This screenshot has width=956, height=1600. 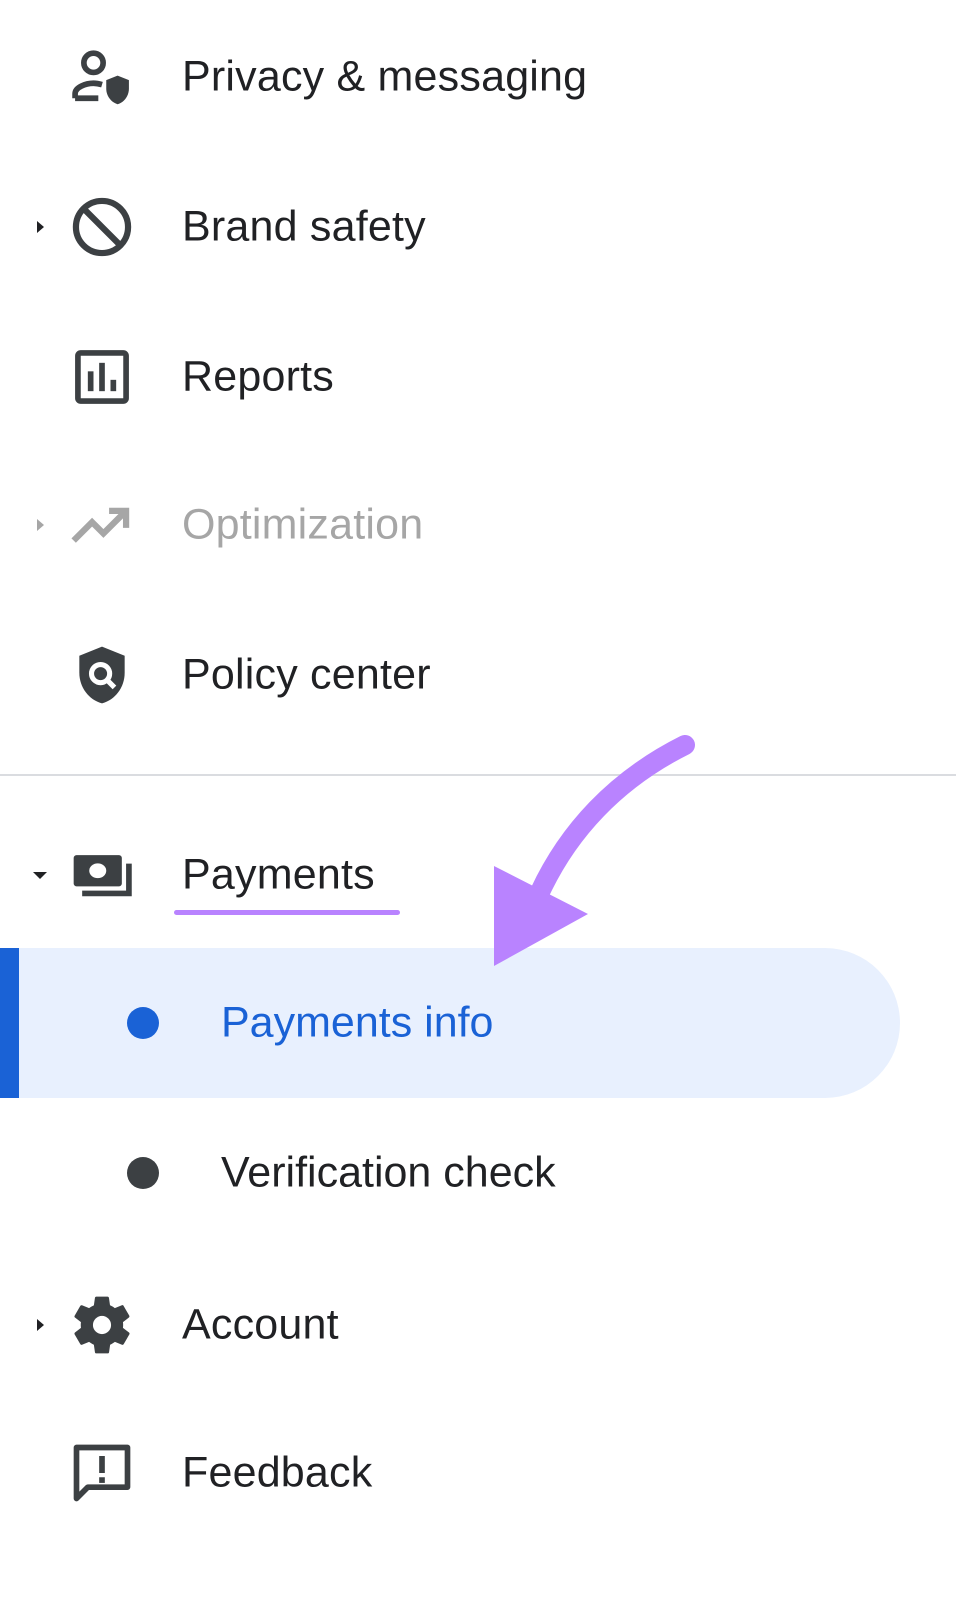 I want to click on annotation-underline, so click(x=287, y=912).